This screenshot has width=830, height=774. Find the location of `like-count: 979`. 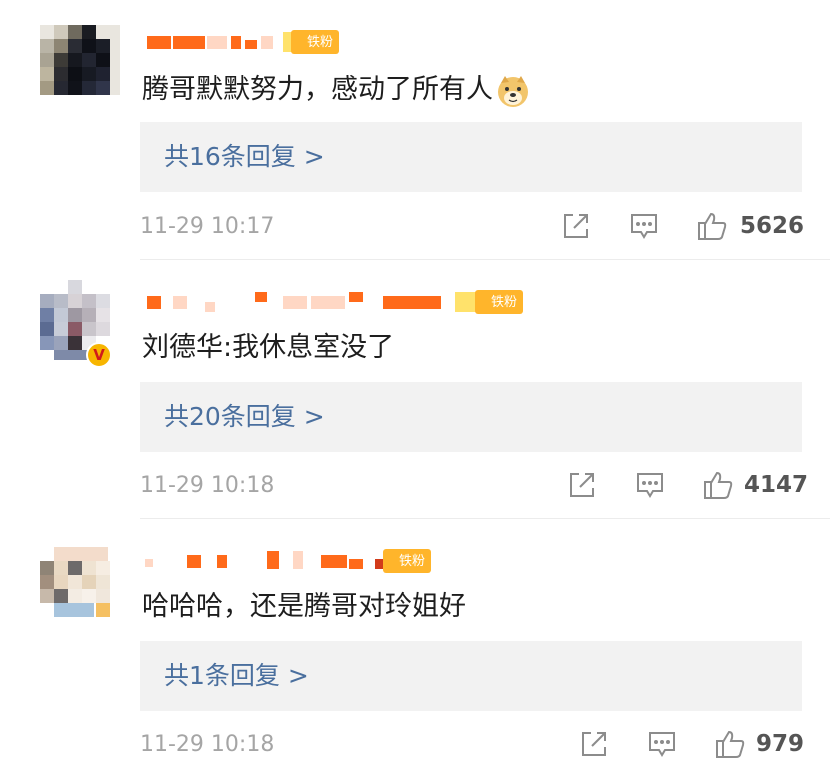

like-count: 979 is located at coordinates (780, 744).